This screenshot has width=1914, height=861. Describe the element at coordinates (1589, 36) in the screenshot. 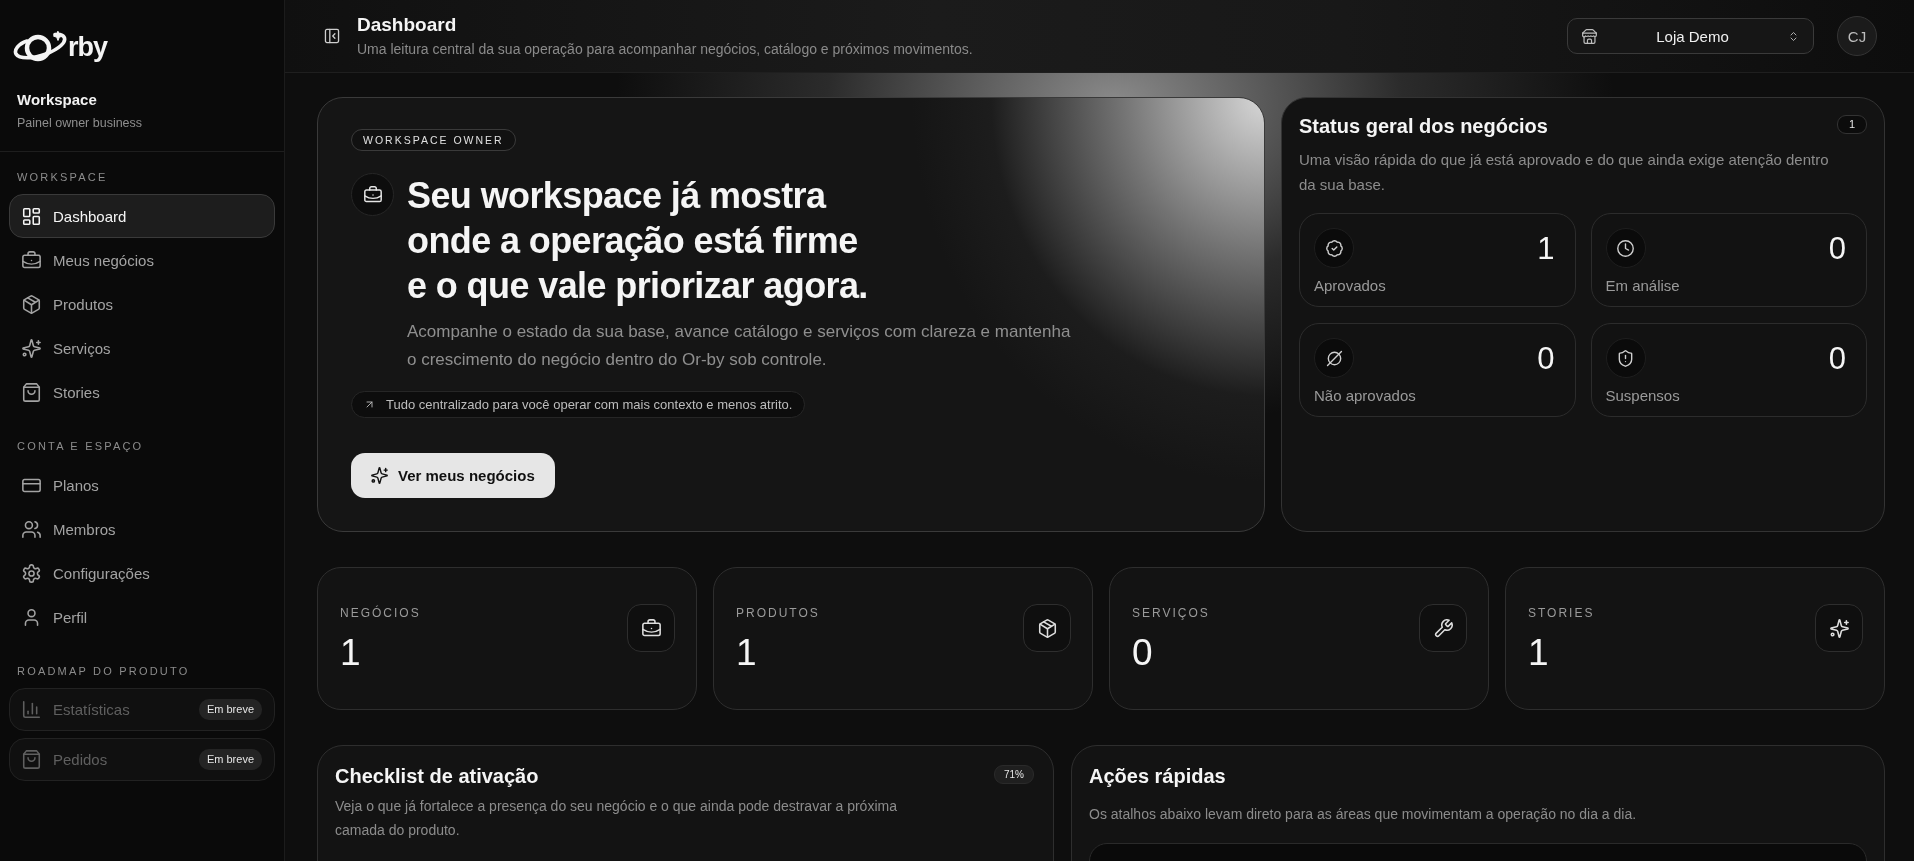

I see `store-icon` at that location.